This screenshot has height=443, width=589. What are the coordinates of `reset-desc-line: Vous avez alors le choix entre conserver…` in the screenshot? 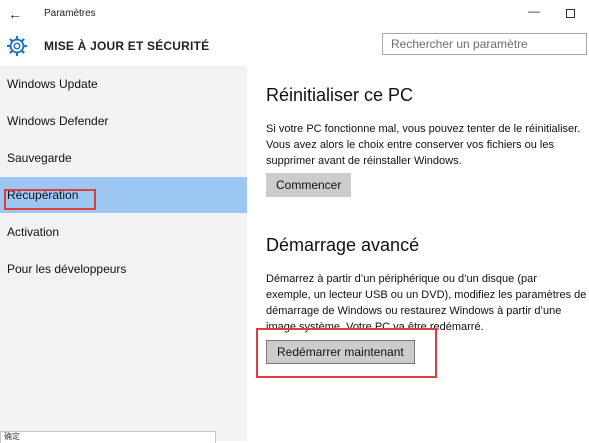 It's located at (410, 145).